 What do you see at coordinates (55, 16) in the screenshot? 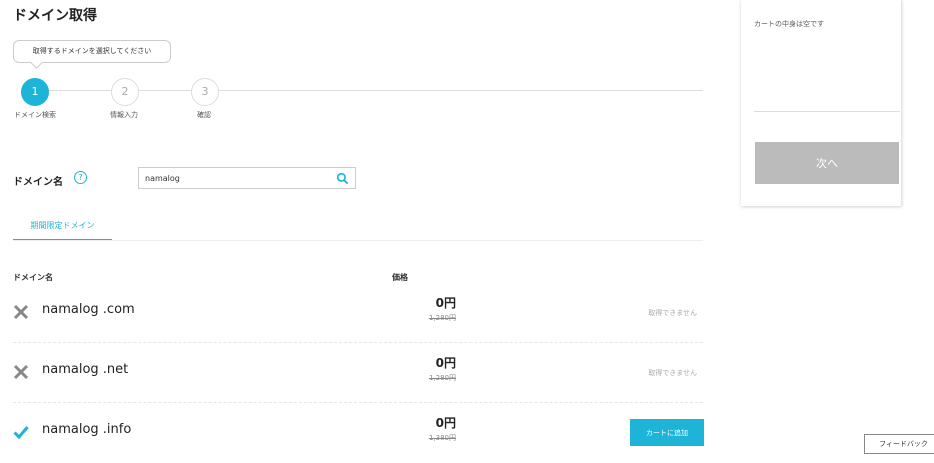
I see `page-title: ドメイン取得` at bounding box center [55, 16].